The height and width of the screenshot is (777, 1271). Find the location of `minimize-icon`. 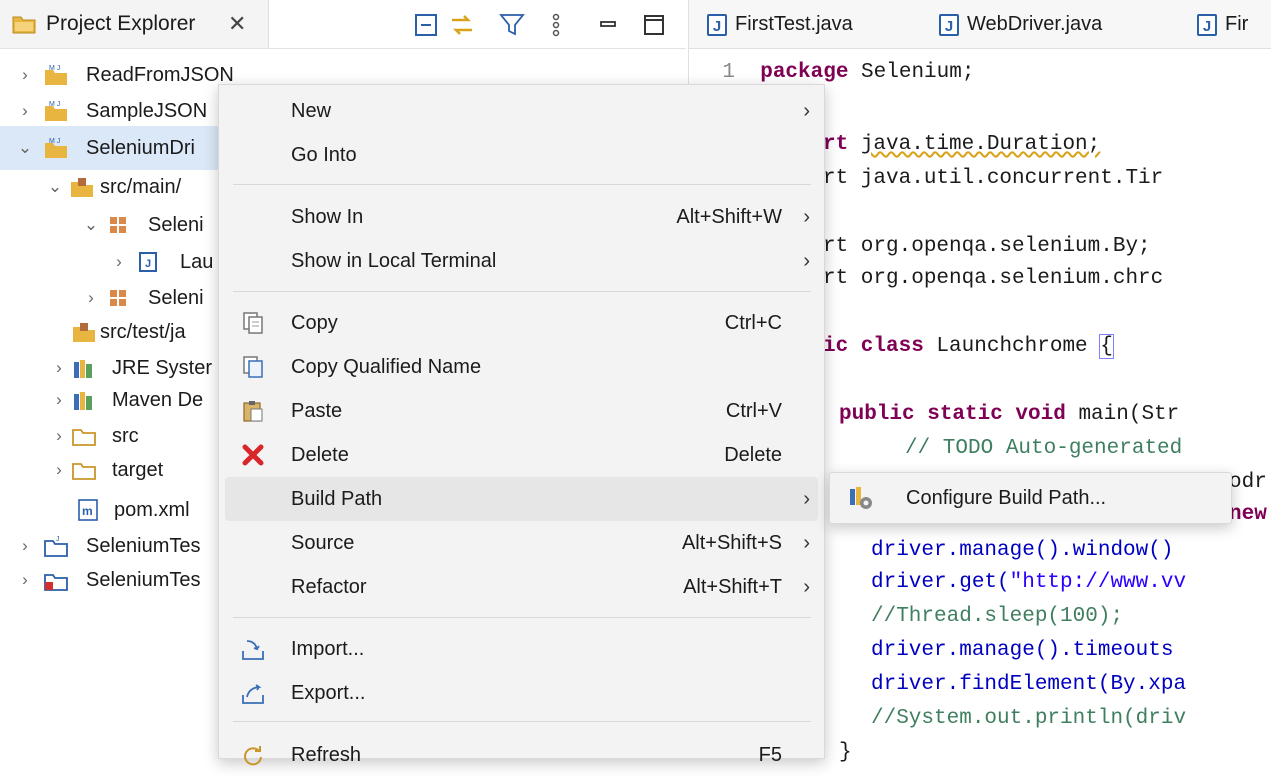

minimize-icon is located at coordinates (608, 25).